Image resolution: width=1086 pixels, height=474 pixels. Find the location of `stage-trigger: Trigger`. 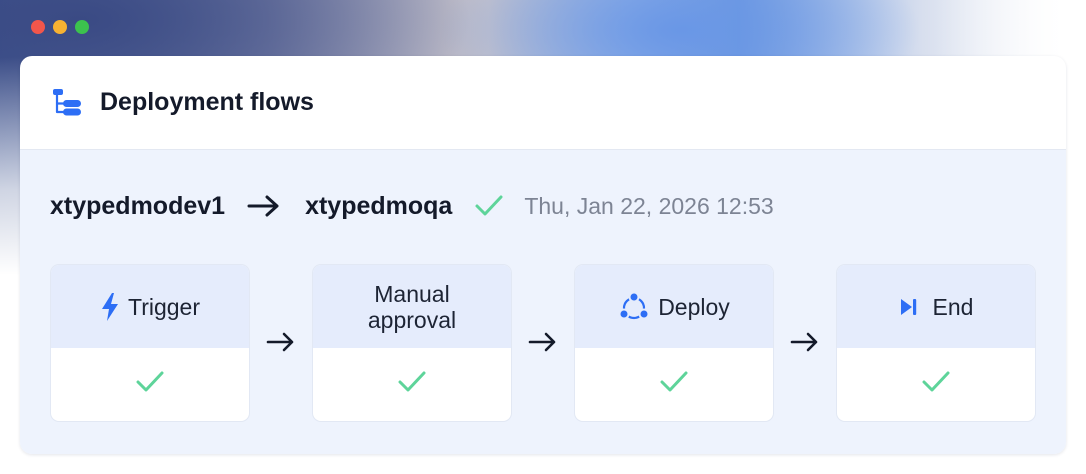

stage-trigger: Trigger is located at coordinates (150, 343).